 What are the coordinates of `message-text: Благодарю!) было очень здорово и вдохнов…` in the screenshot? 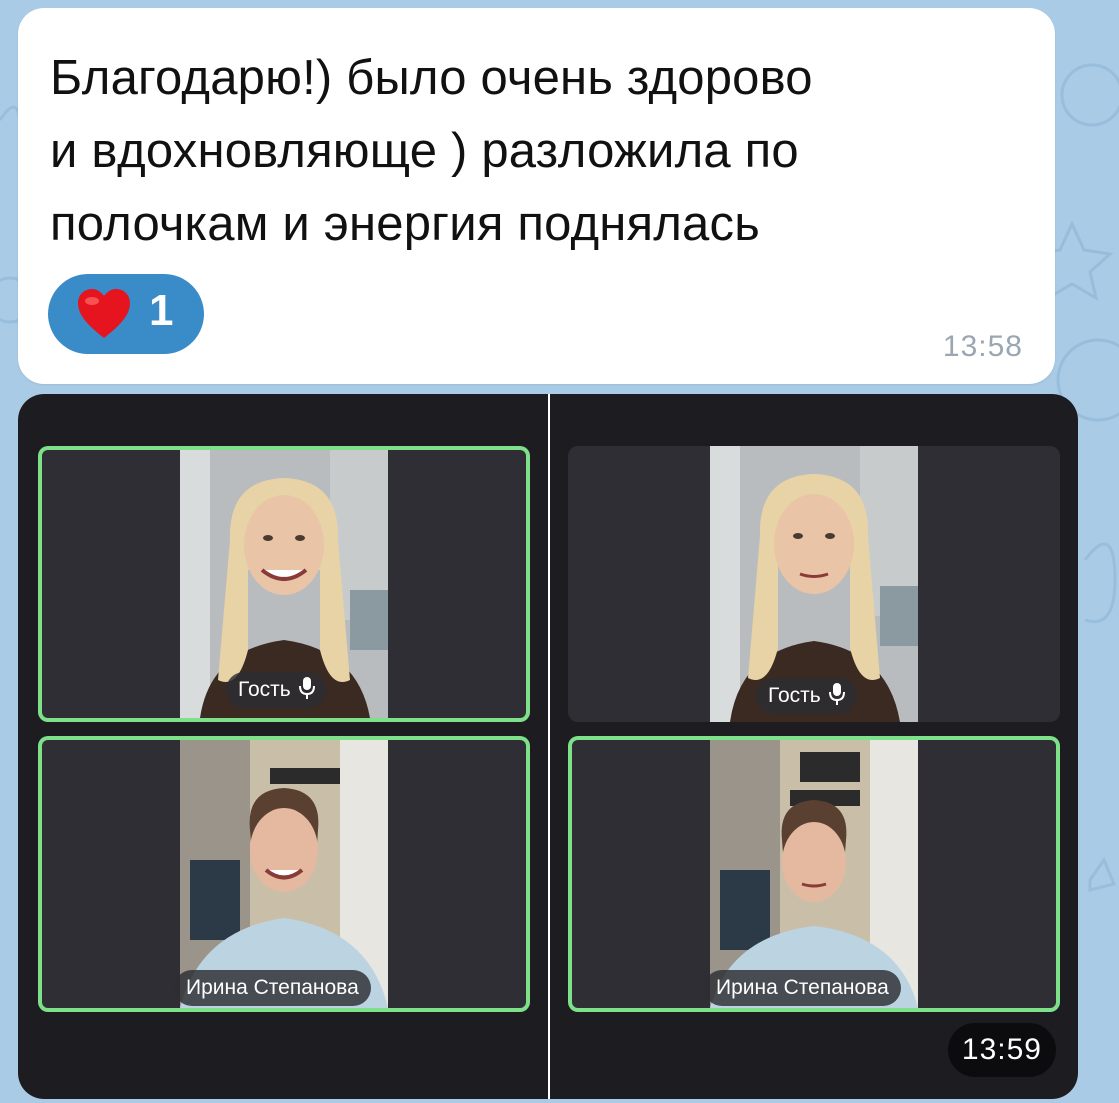 It's located at (431, 151).